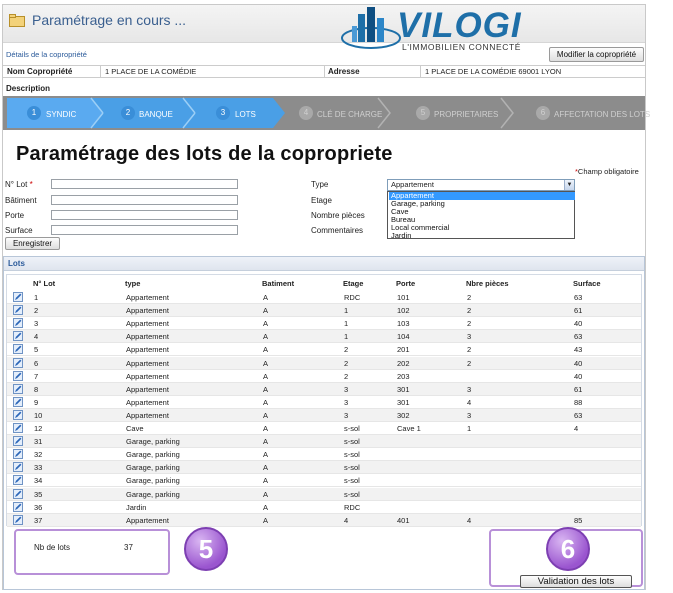 Image resolution: width=673 pixels, height=593 pixels. What do you see at coordinates (245, 114) in the screenshot?
I see `step-lots: LOTS` at bounding box center [245, 114].